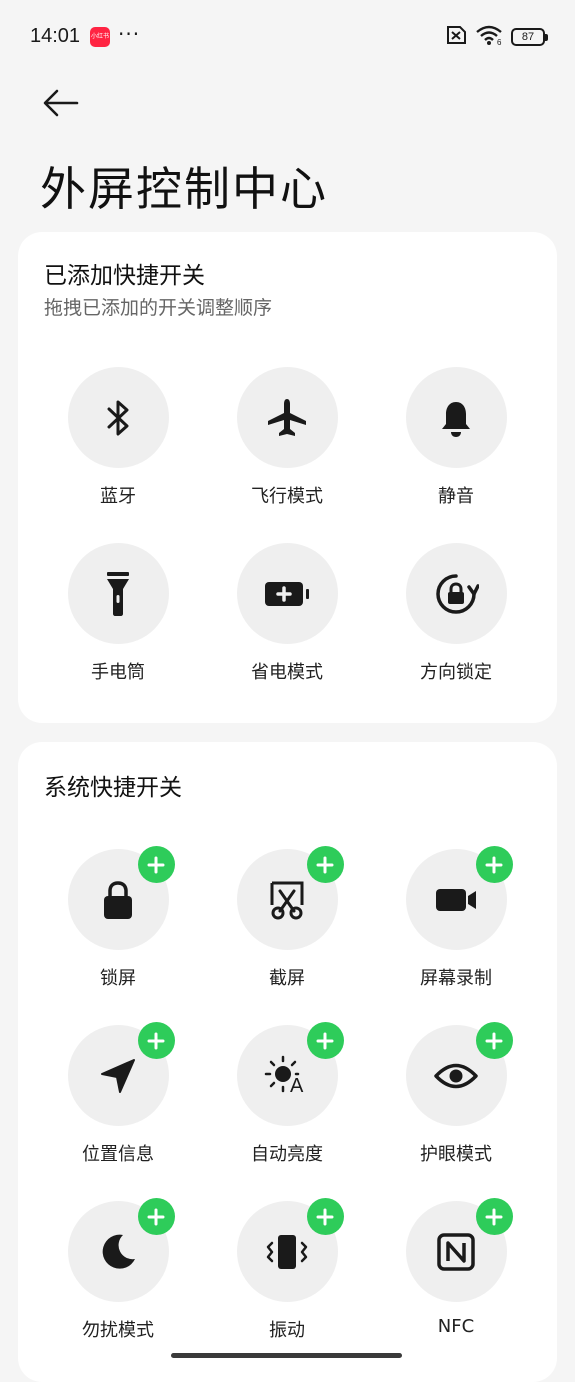 The height and width of the screenshot is (1382, 575). Describe the element at coordinates (456, 1154) in the screenshot. I see `tile-label: 护眼模式` at that location.